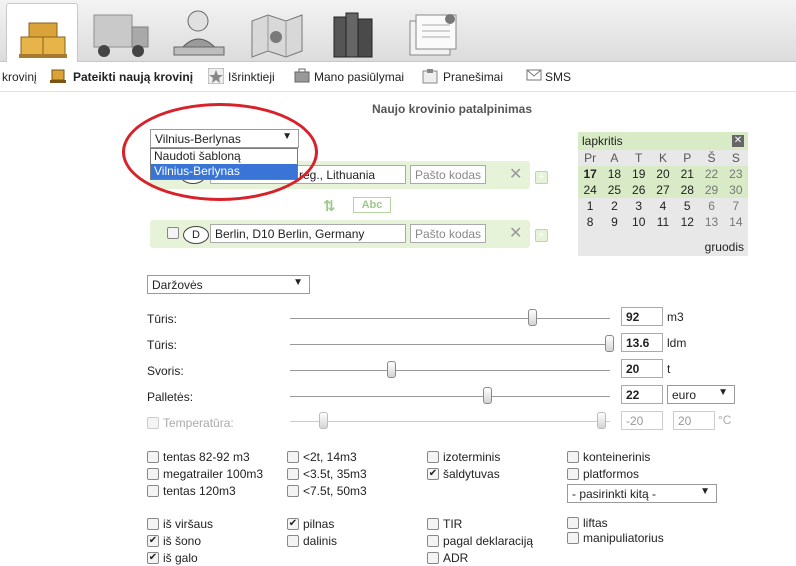 The image size is (796, 566). What do you see at coordinates (642, 394) in the screenshot?
I see `pallets-value-input: 22` at bounding box center [642, 394].